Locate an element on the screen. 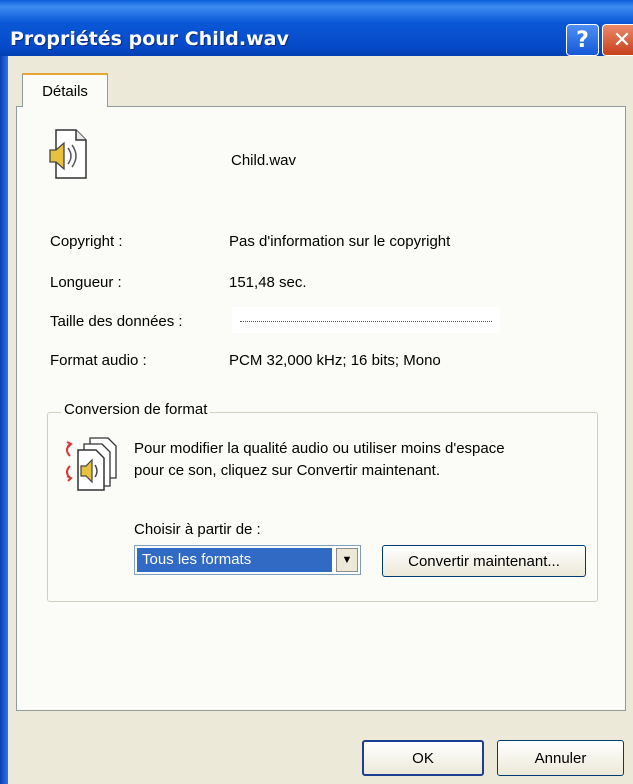 This screenshot has height=784, width=633. title-bar: Propriétés pour Child.wav ? ✕ is located at coordinates (316, 28).